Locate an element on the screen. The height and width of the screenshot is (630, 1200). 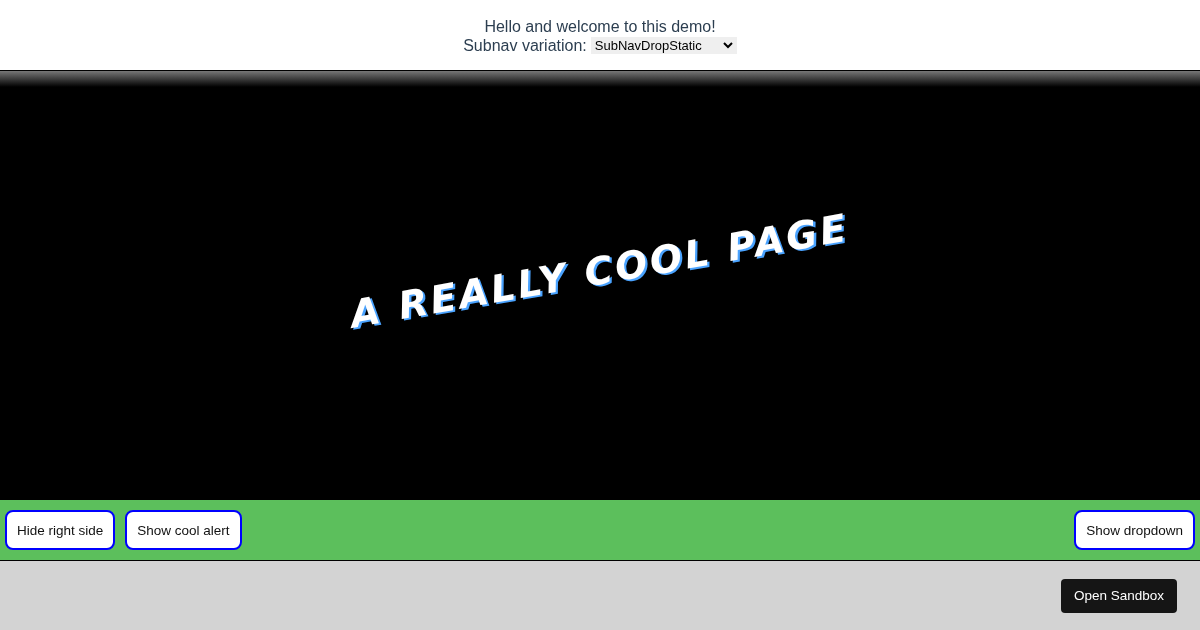
action-button: Show dropdown is located at coordinates (1134, 530).